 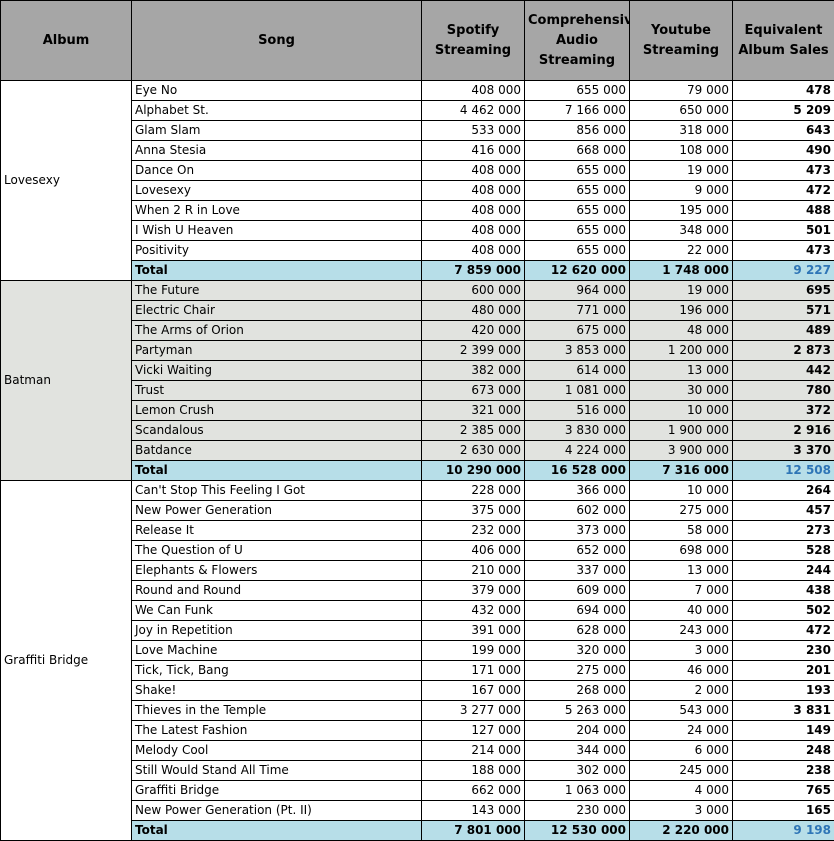 What do you see at coordinates (473, 790) in the screenshot?
I see `spotify-value: 662 000` at bounding box center [473, 790].